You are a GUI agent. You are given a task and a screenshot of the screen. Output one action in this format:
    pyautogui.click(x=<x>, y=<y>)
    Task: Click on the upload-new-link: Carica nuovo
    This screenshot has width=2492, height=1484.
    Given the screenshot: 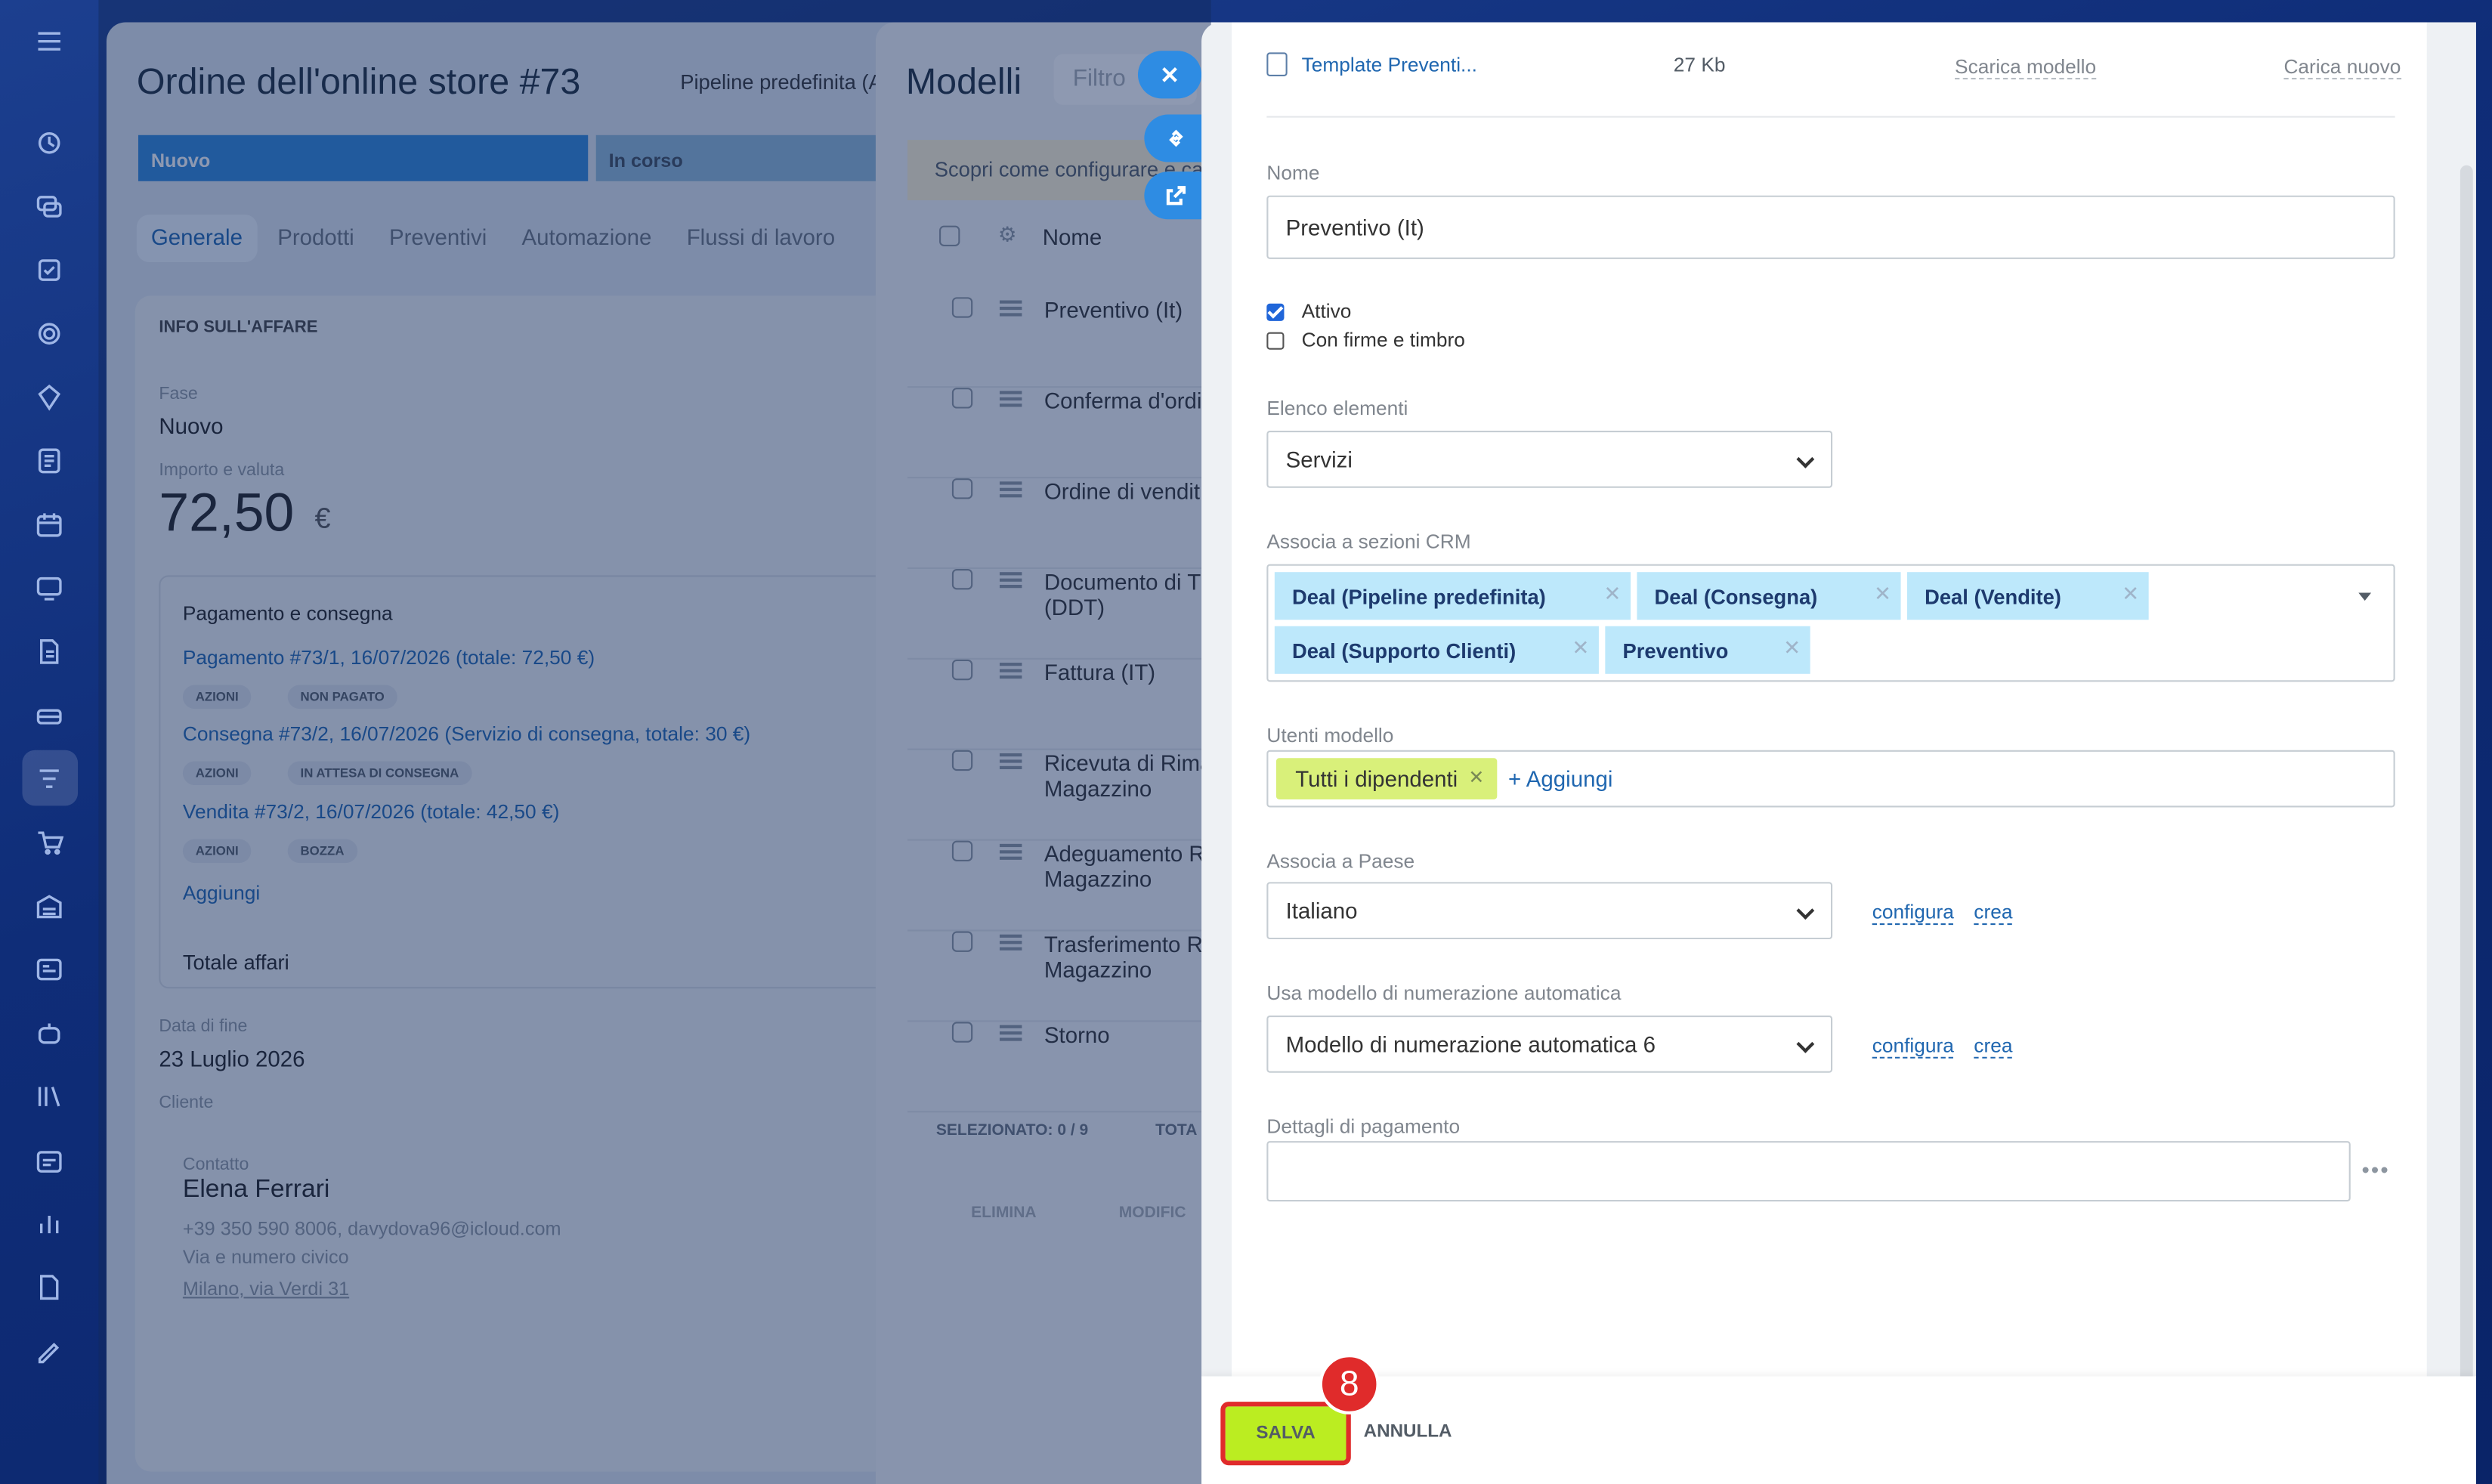 What is the action you would take?
    pyautogui.click(x=2342, y=68)
    